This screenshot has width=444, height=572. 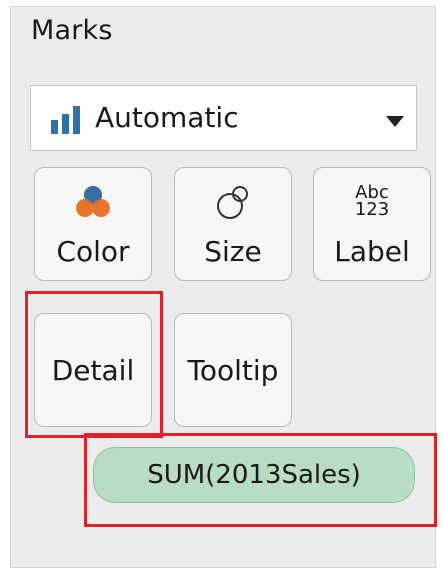 What do you see at coordinates (93, 202) in the screenshot?
I see `color-dots-icon` at bounding box center [93, 202].